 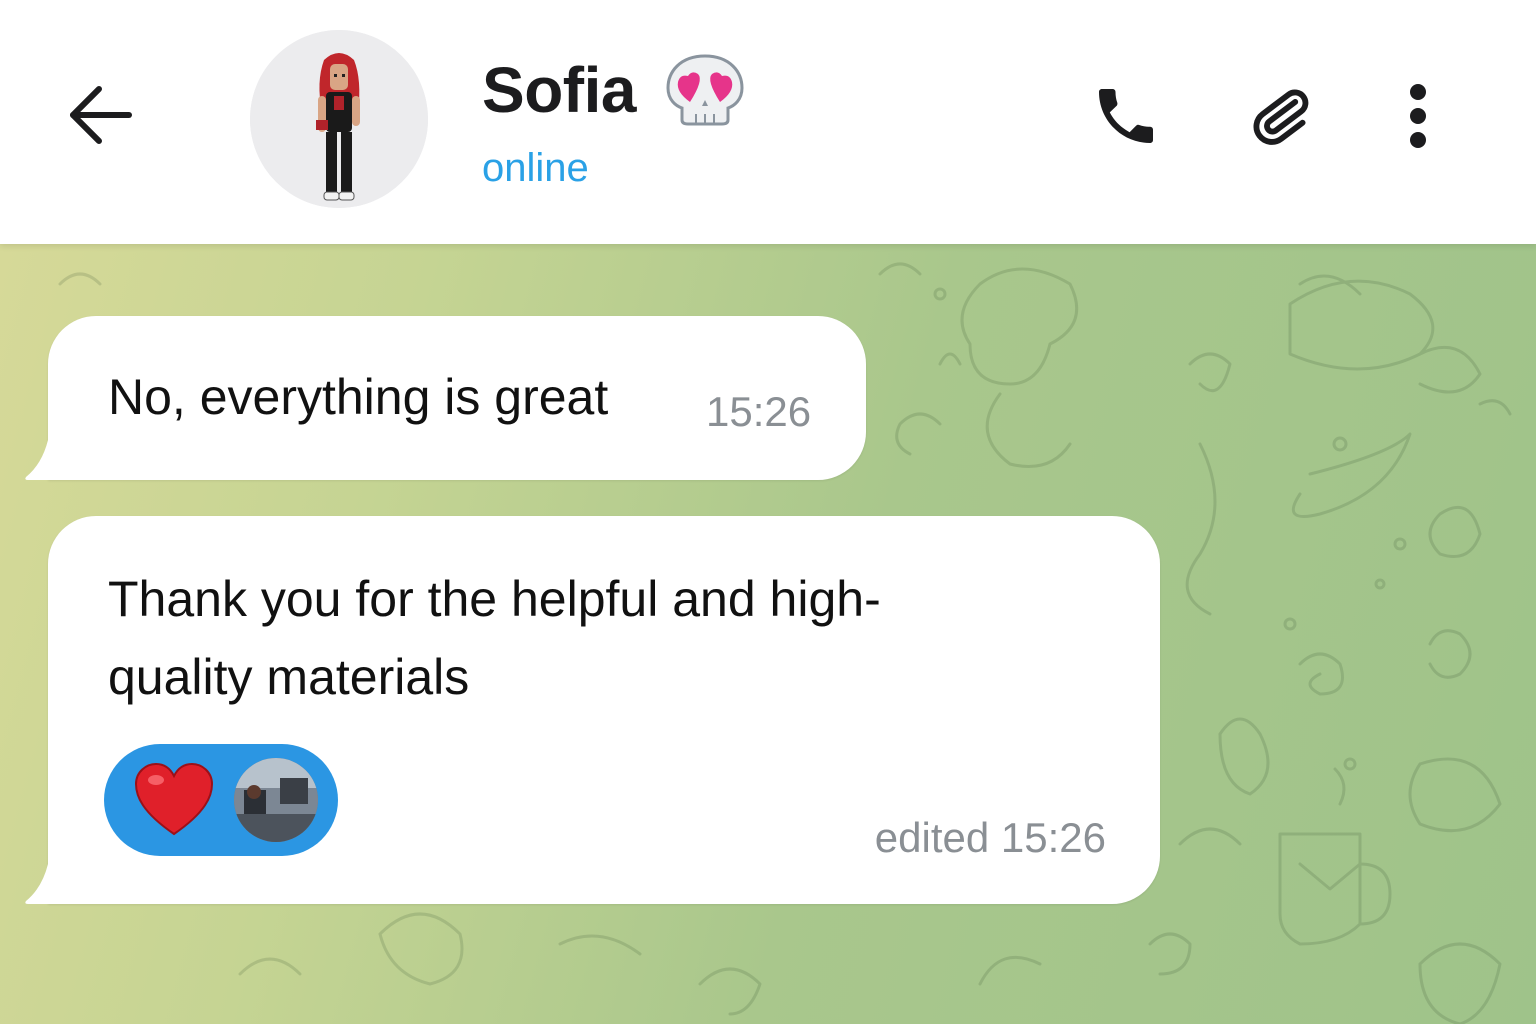 I want to click on contact-status: online, so click(x=535, y=168).